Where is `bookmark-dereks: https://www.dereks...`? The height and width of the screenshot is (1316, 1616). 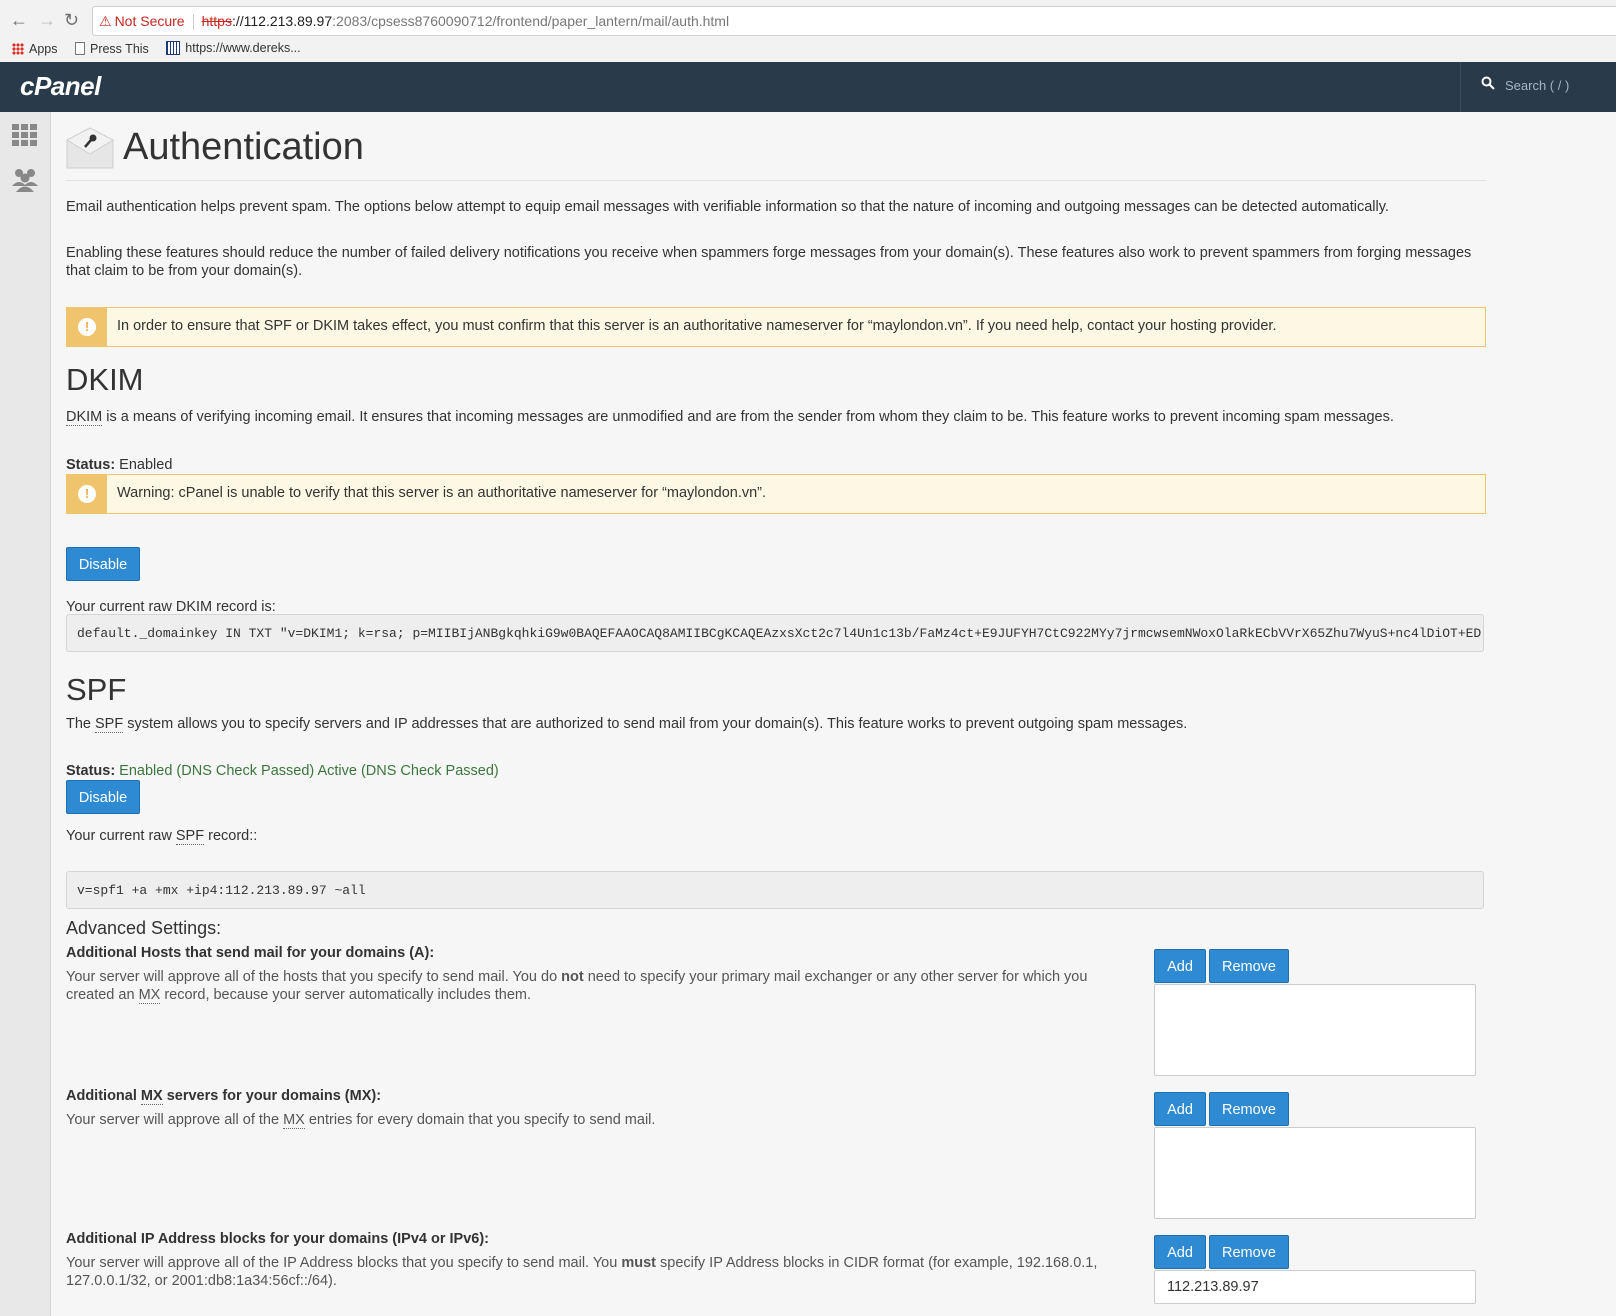
bookmark-dereks: https://www.dereks... is located at coordinates (233, 48).